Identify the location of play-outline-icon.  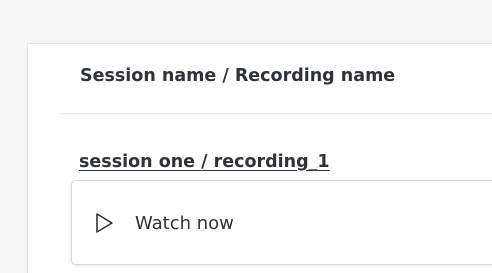
(104, 223).